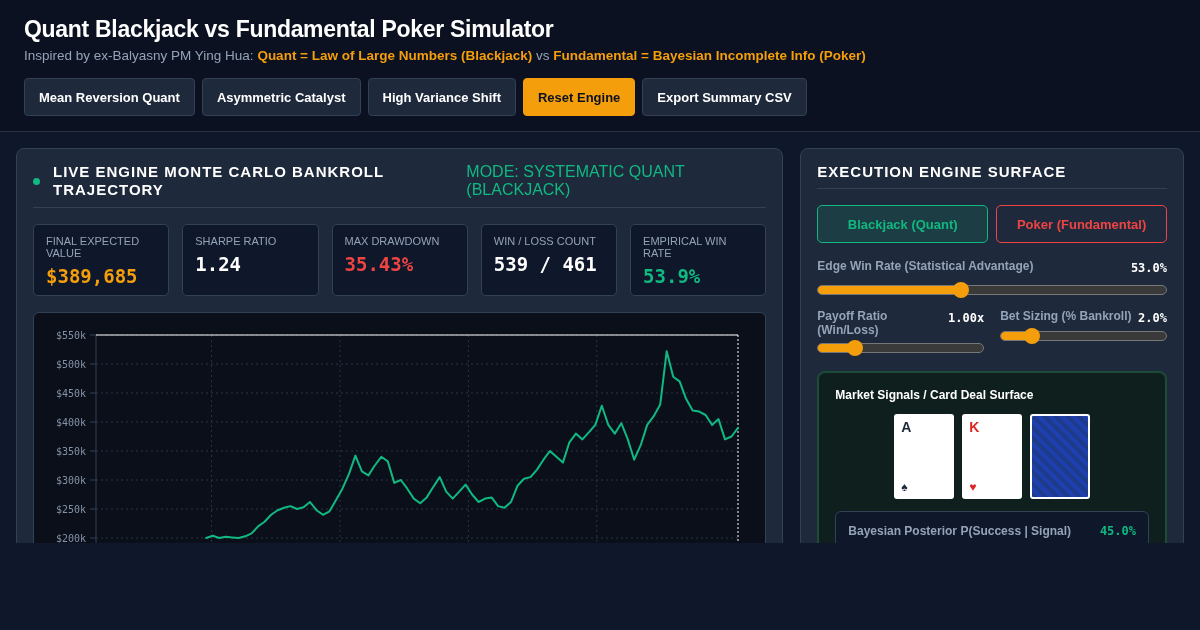 This screenshot has height=630, width=1200. What do you see at coordinates (925, 266) in the screenshot?
I see `slider-label: Edge Win Rate (Statistical Advantage)` at bounding box center [925, 266].